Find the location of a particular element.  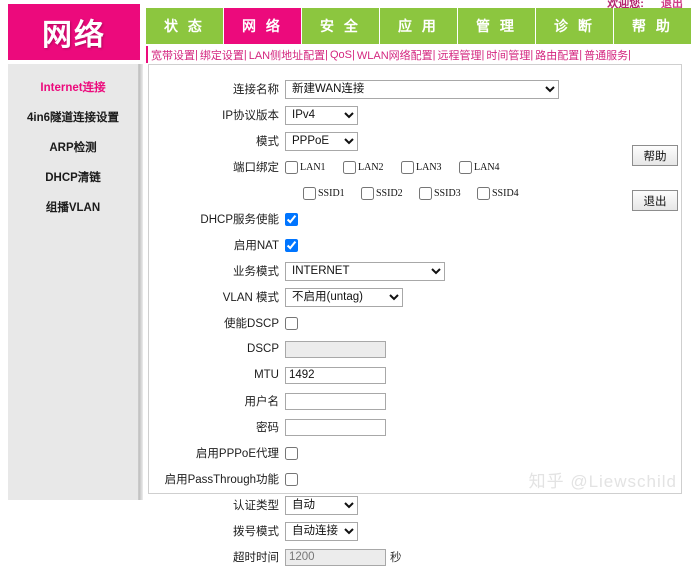

checkbox-ssid1: SSID1 is located at coordinates (332, 193).